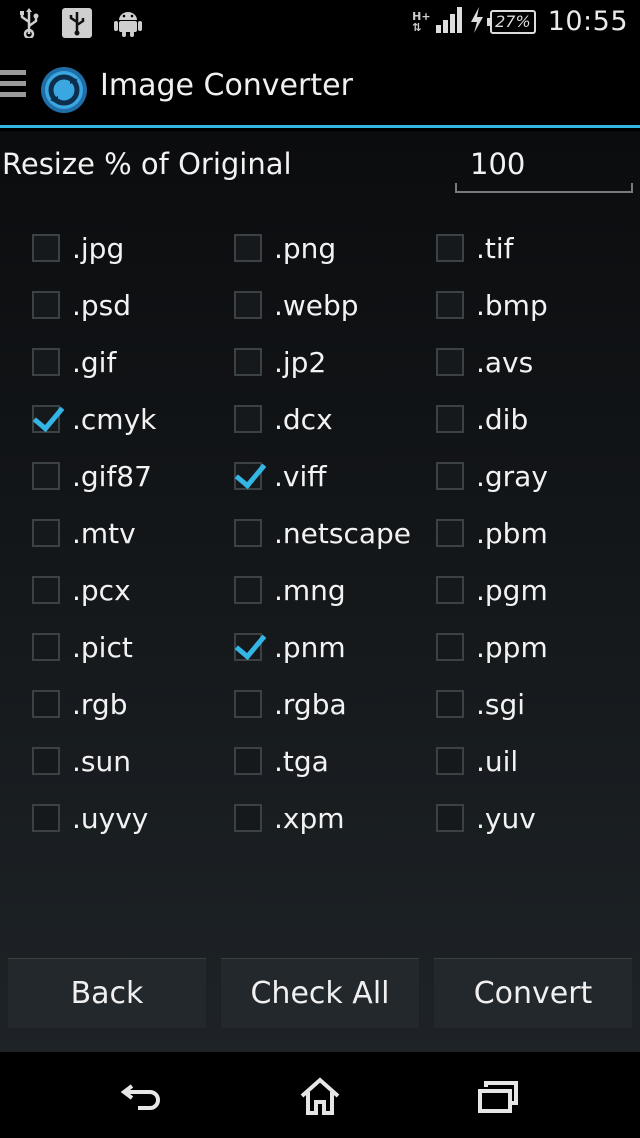  I want to click on format-option: .dcx, so click(283, 419).